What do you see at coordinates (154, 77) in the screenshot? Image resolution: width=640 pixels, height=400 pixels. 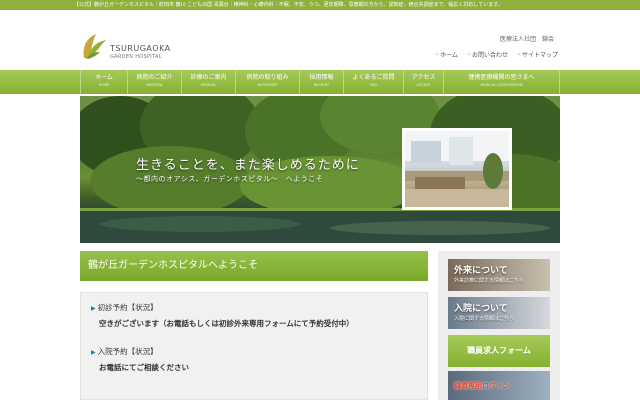 I see `nav-label: 病院のご紹介` at bounding box center [154, 77].